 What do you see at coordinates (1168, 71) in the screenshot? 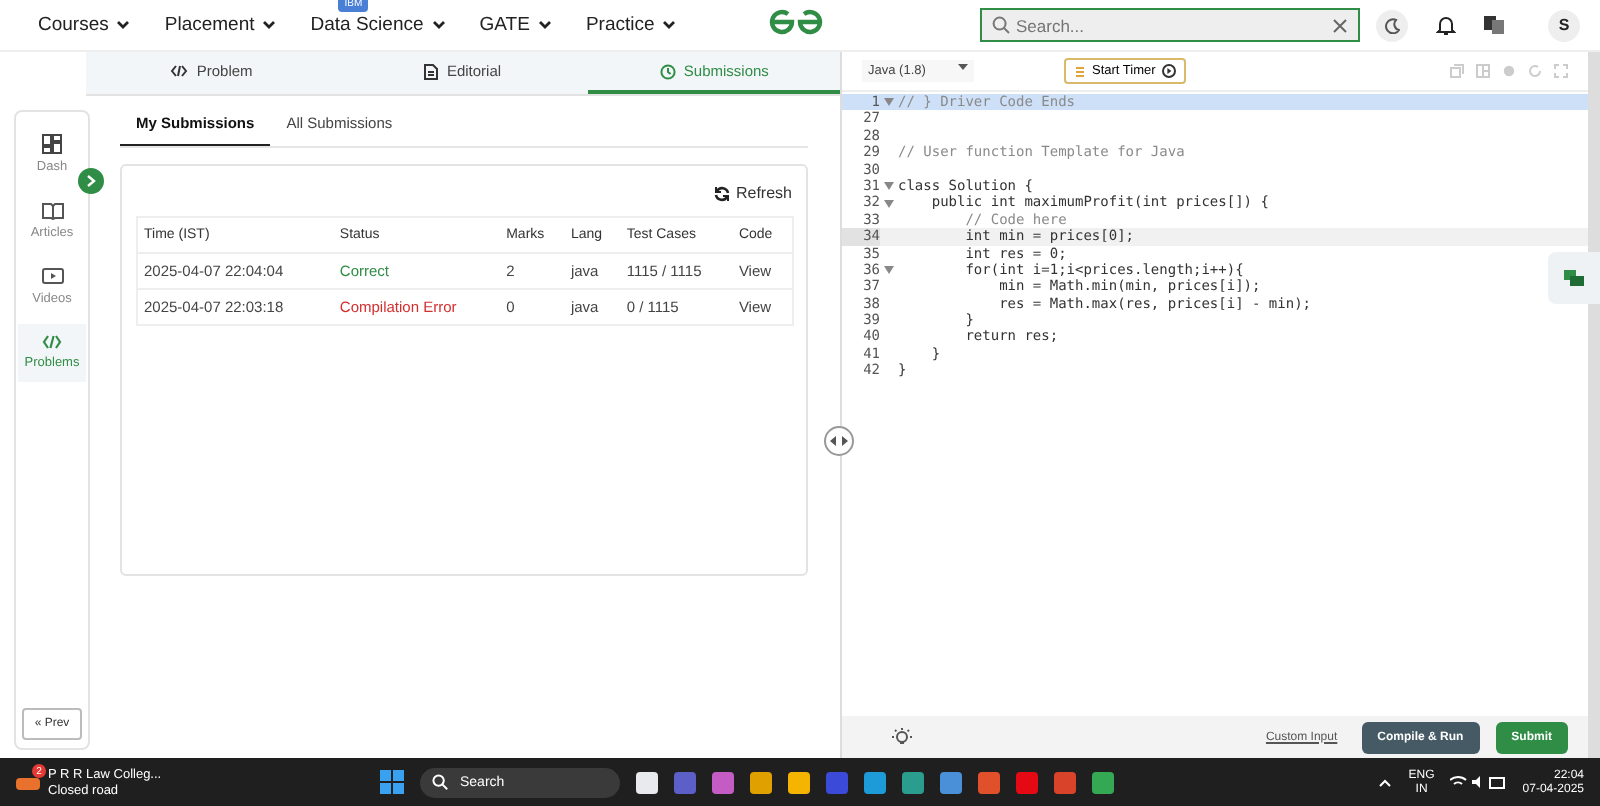
I see `play-icon` at bounding box center [1168, 71].